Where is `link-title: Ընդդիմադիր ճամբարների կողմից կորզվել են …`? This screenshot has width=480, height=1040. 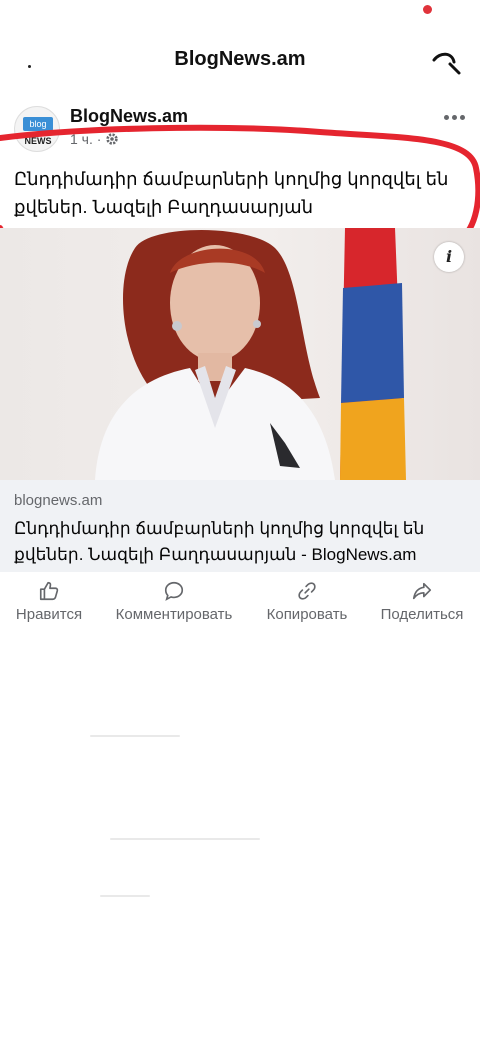
link-title: Ընդդիմադիր ճամբարների կողմից կորզվել են … is located at coordinates (219, 541).